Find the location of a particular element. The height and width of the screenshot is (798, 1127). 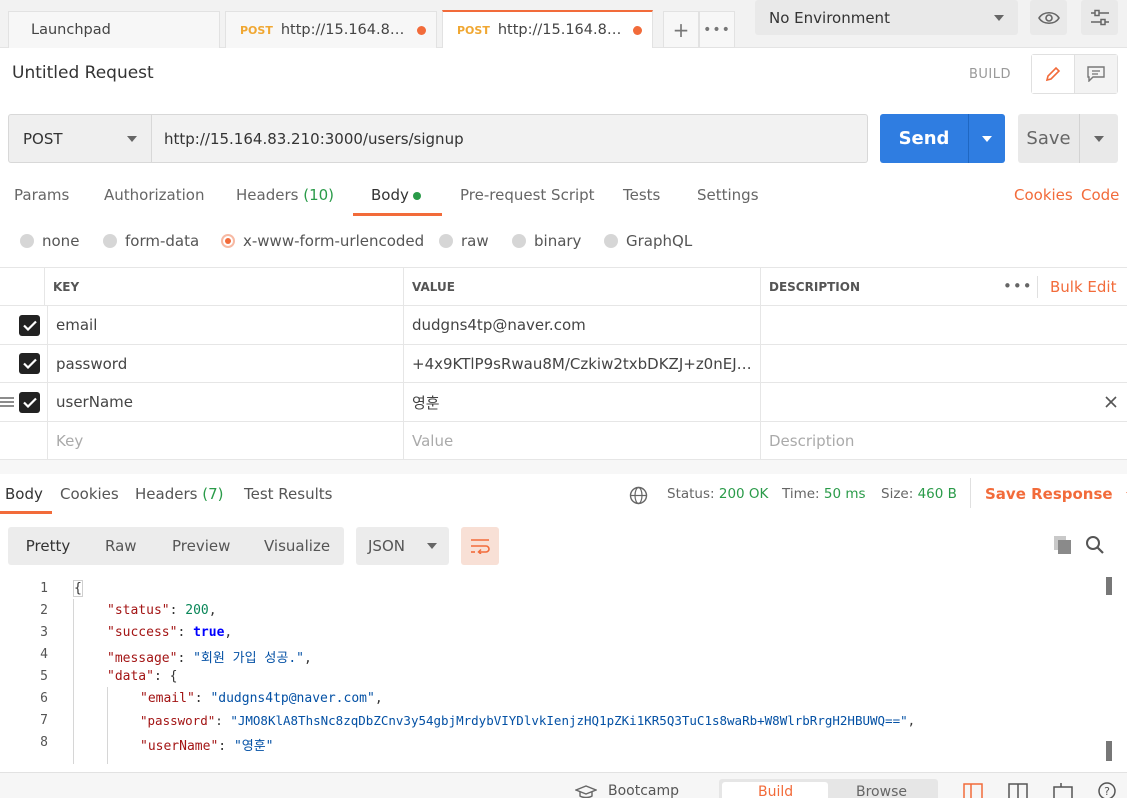

manage-environments-button is located at coordinates (1099, 17).